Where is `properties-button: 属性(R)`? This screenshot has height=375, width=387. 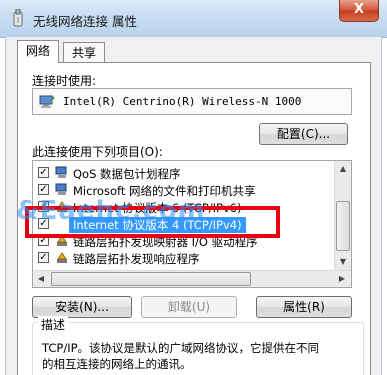 properties-button: 属性(R) is located at coordinates (304, 307).